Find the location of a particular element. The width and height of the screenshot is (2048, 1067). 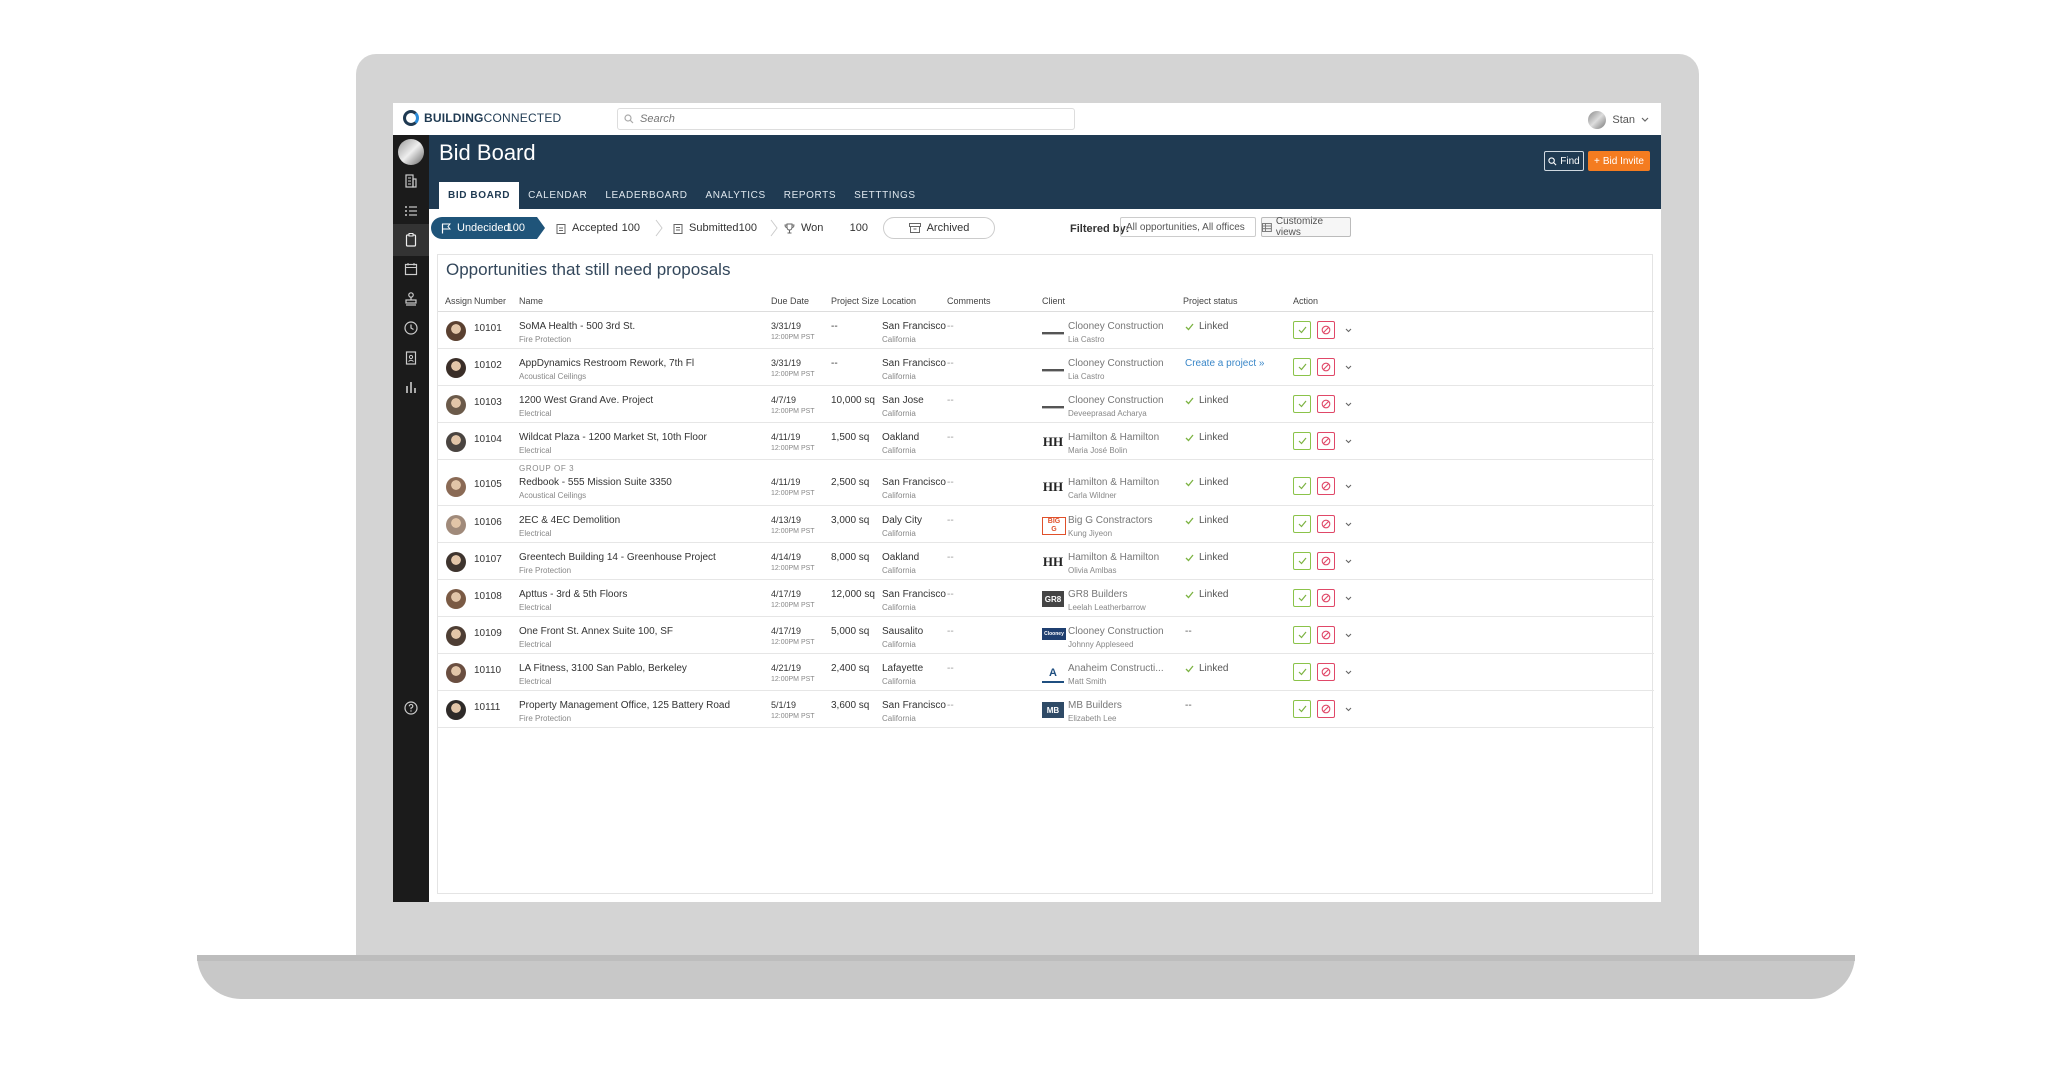

tab-bid-board: BID BOARD is located at coordinates (479, 195).